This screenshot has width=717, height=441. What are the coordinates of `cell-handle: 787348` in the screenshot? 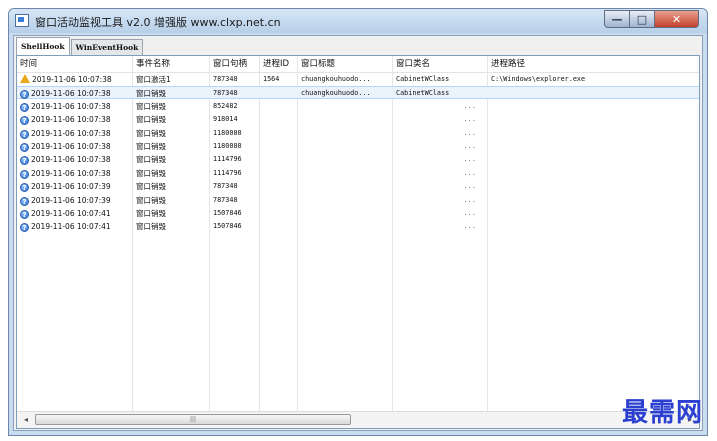 It's located at (235, 186).